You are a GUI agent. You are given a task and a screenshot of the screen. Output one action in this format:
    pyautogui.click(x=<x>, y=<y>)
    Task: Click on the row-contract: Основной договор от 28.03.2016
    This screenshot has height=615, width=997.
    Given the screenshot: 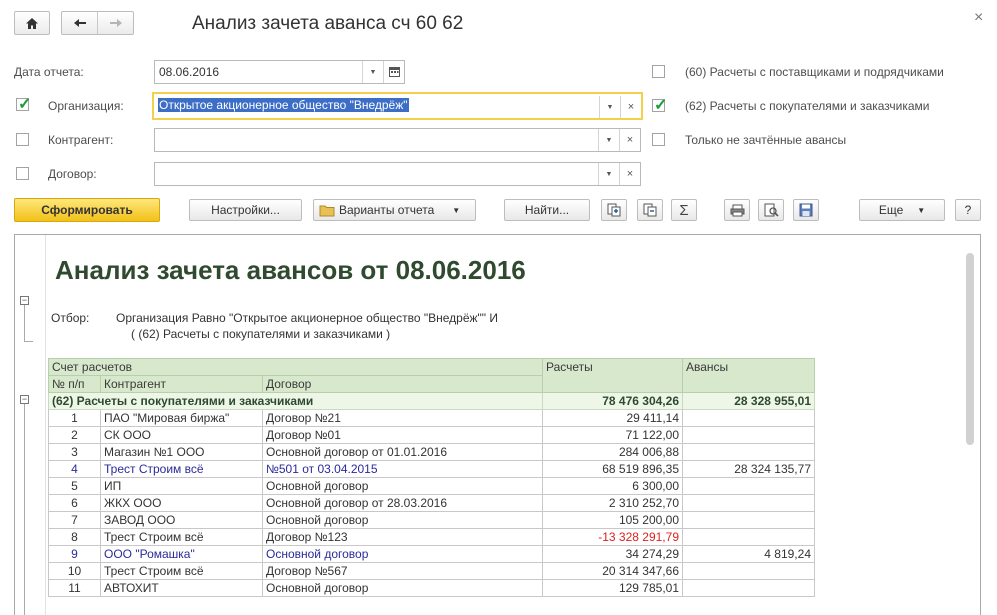 What is the action you would take?
    pyautogui.click(x=402, y=503)
    